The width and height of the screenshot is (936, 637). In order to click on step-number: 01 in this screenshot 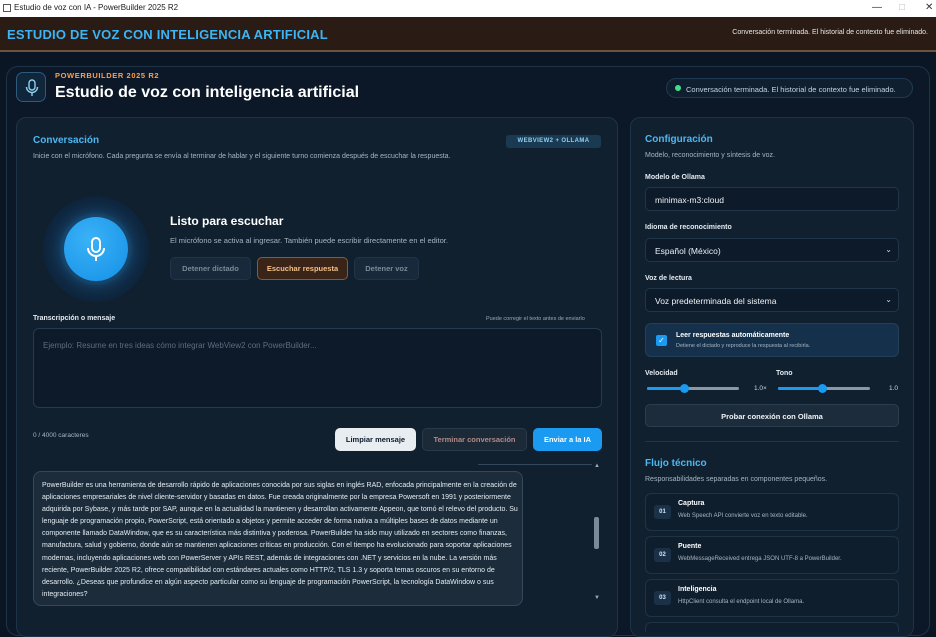, I will do `click(662, 512)`.